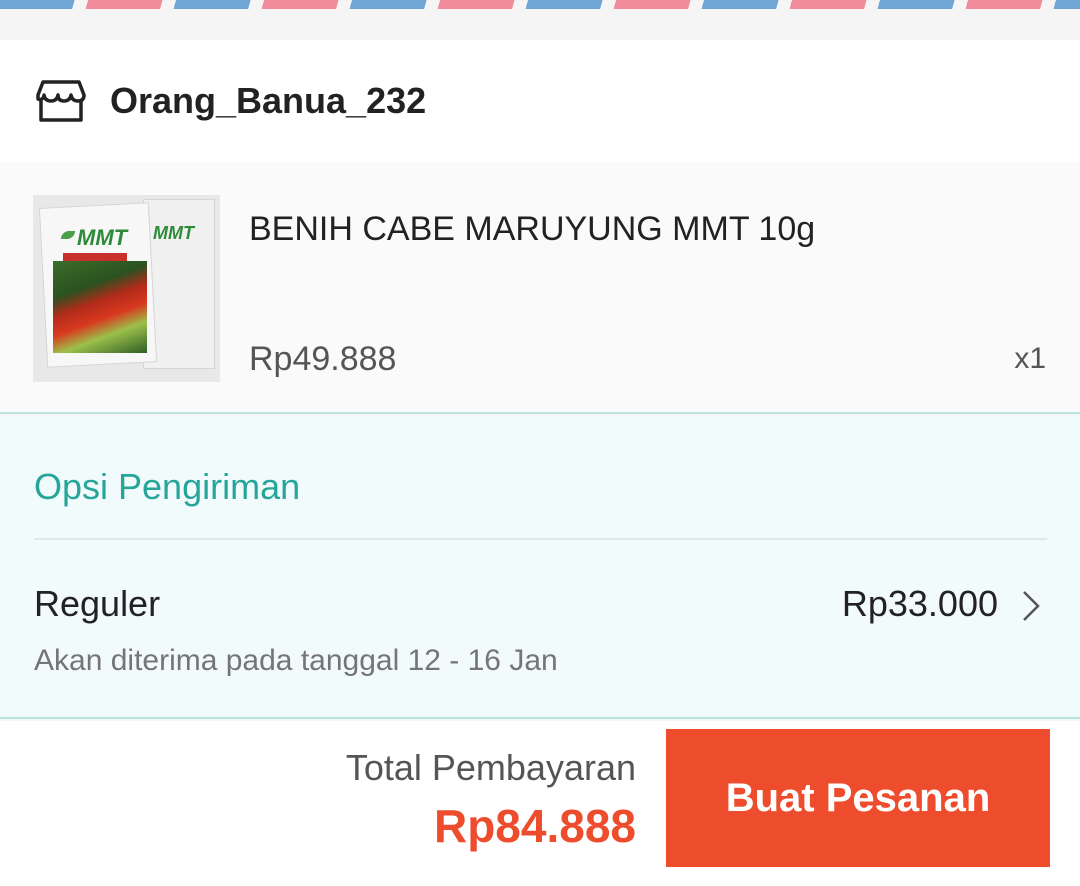 This screenshot has height=886, width=1080. What do you see at coordinates (102, 237) in the screenshot?
I see `thumbnail-brand: MMT` at bounding box center [102, 237].